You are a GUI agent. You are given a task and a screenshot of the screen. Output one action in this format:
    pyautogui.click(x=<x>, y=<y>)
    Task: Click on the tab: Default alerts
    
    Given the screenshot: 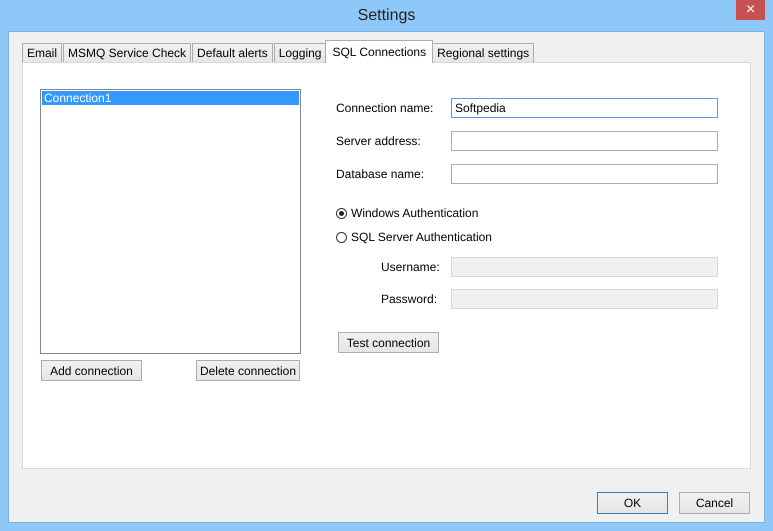 What is the action you would take?
    pyautogui.click(x=232, y=52)
    